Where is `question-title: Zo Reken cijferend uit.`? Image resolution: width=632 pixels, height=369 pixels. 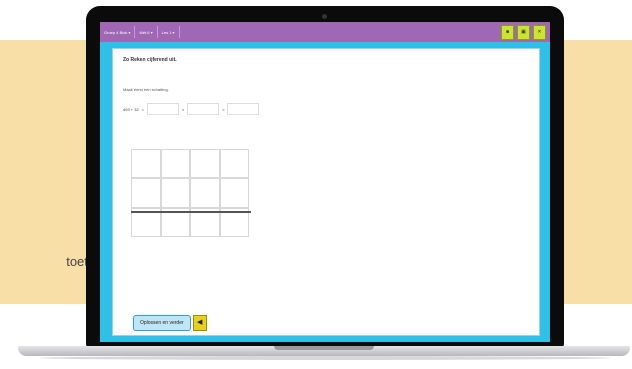 question-title: Zo Reken cijferend uit. is located at coordinates (150, 60).